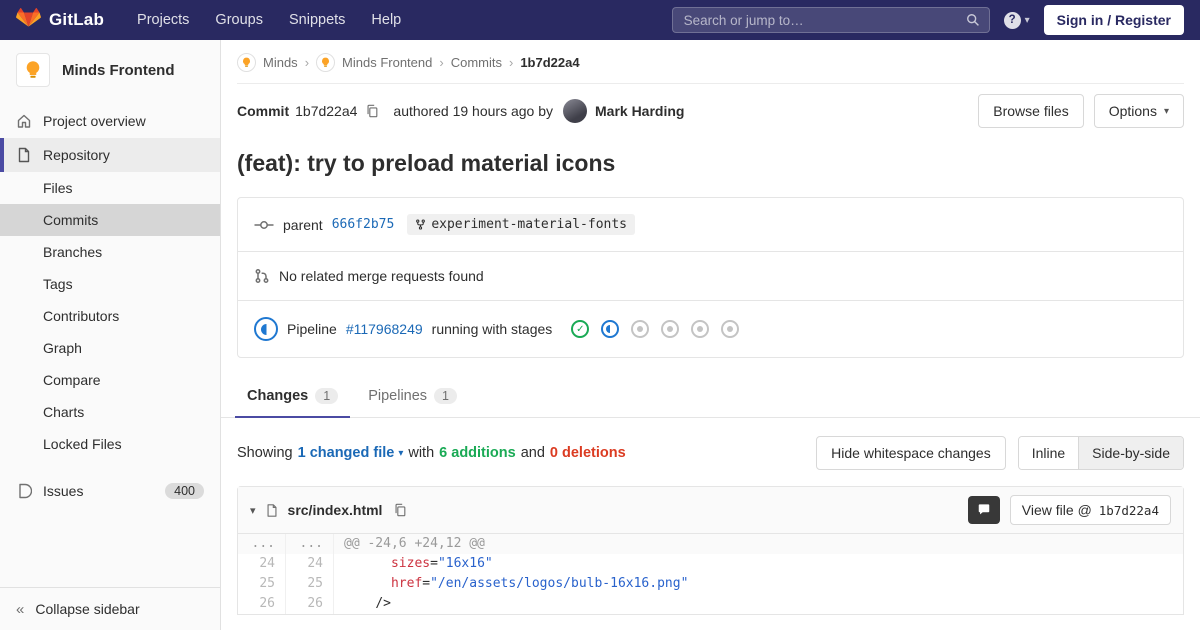 This screenshot has height=630, width=1200. I want to click on search-input, so click(823, 20).